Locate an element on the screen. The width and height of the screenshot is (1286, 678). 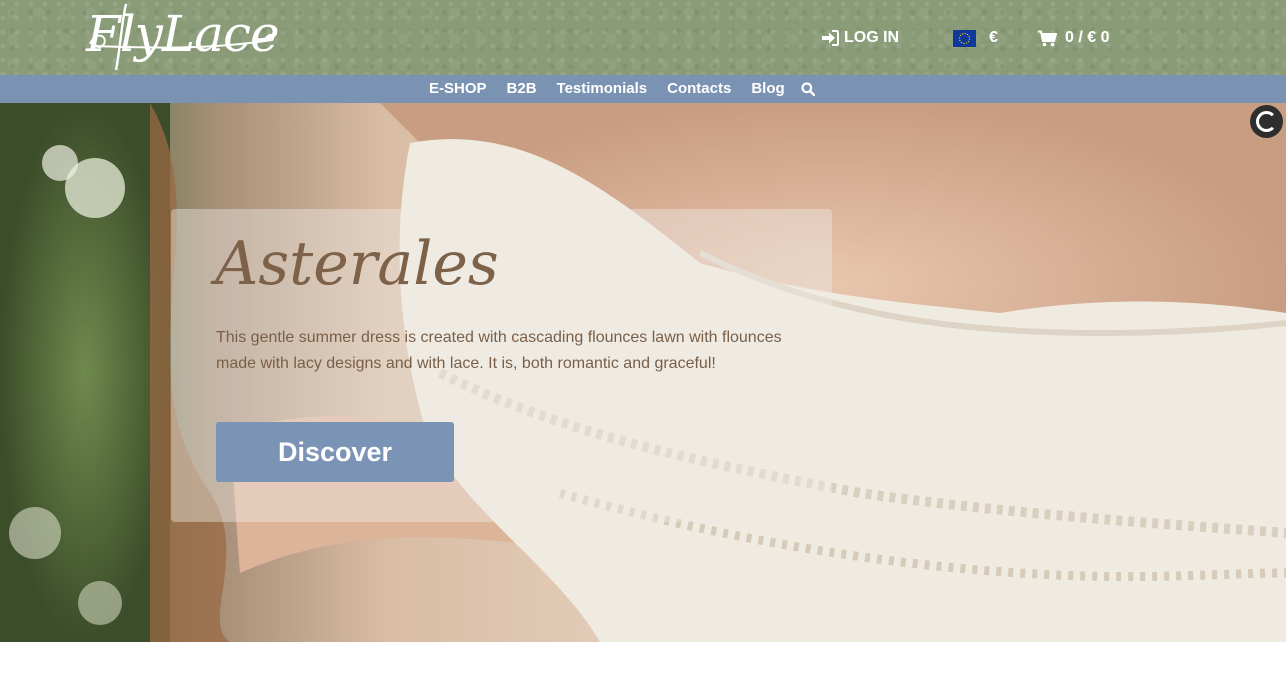
search-button is located at coordinates (808, 89).